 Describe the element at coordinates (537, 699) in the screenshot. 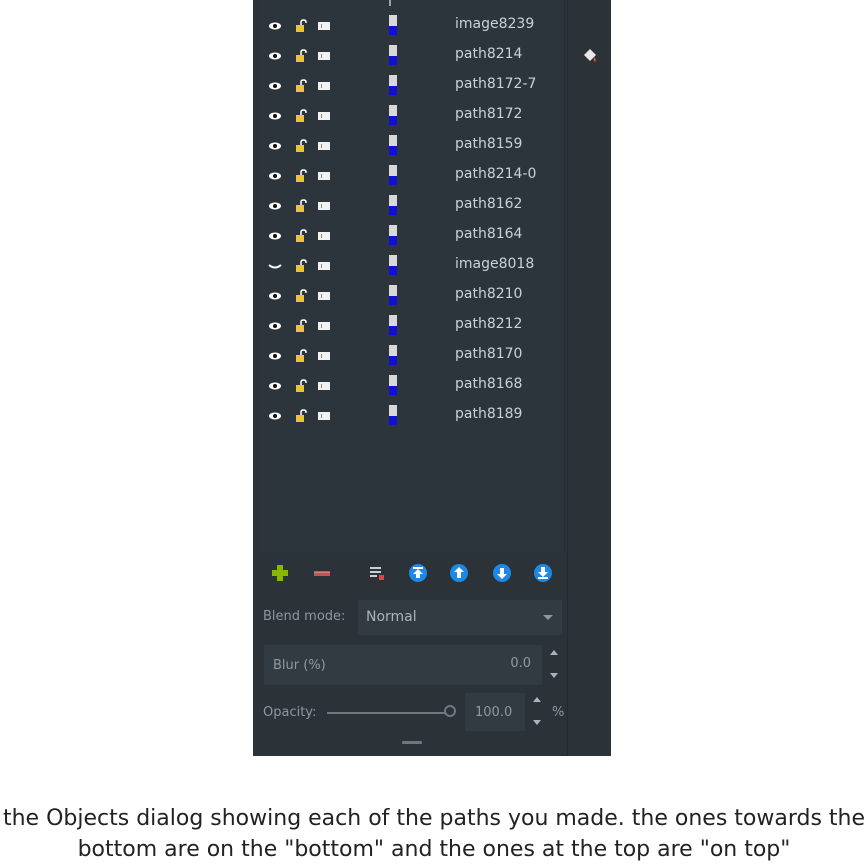

I see `opacity-increment-icon` at that location.